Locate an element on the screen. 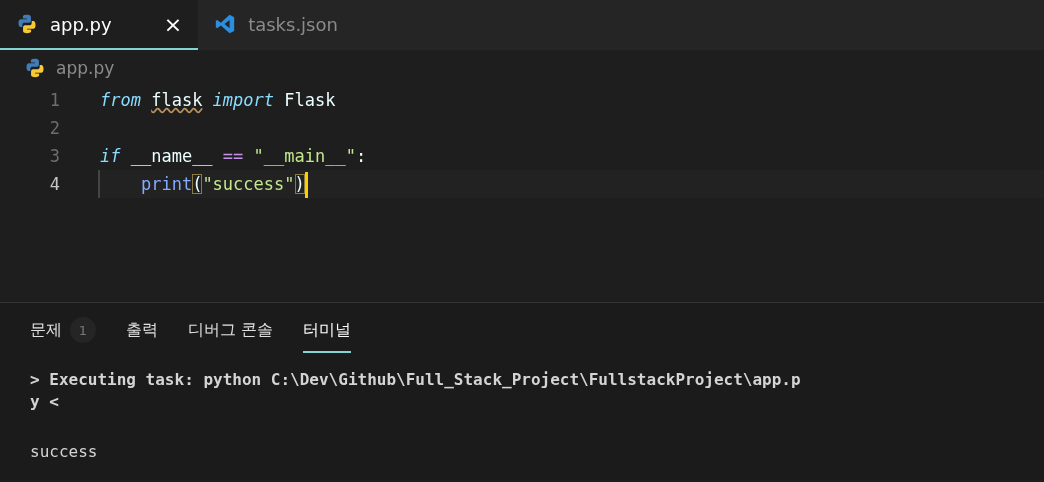  panel-tab: 출력 is located at coordinates (142, 335).